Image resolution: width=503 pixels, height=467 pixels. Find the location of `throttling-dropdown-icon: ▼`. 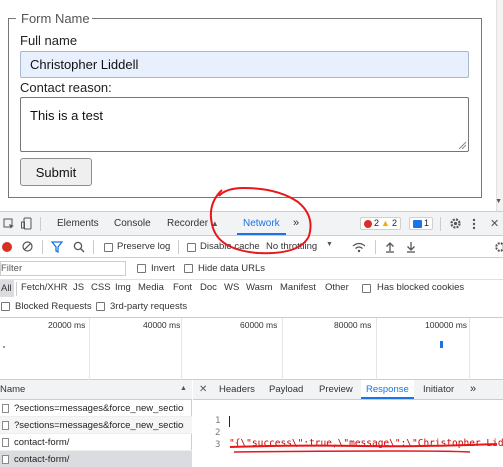

throttling-dropdown-icon: ▼ is located at coordinates (329, 244).